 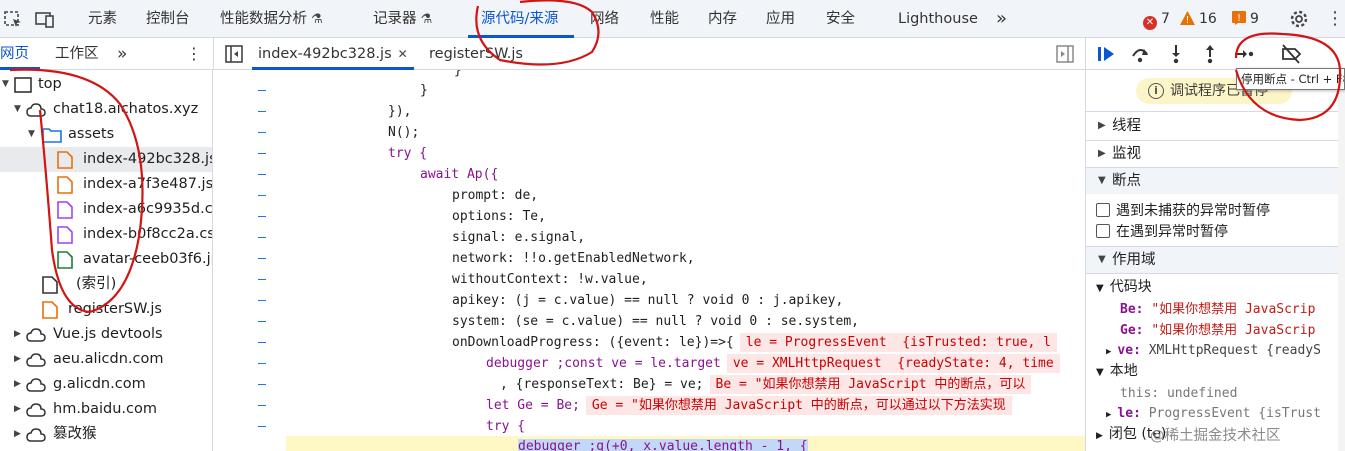 I want to click on scope-variable: Ge: "如果你想禁用 JavaScrip, so click(x=1217, y=330).